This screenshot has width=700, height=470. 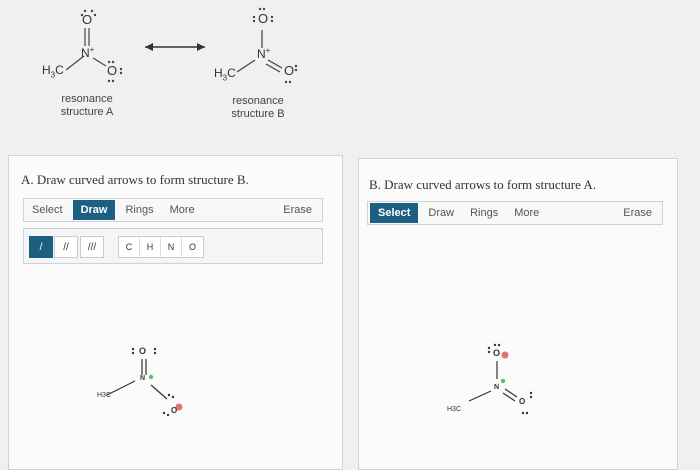 What do you see at coordinates (258, 107) in the screenshot?
I see `resonance-label-b: resonance structure B` at bounding box center [258, 107].